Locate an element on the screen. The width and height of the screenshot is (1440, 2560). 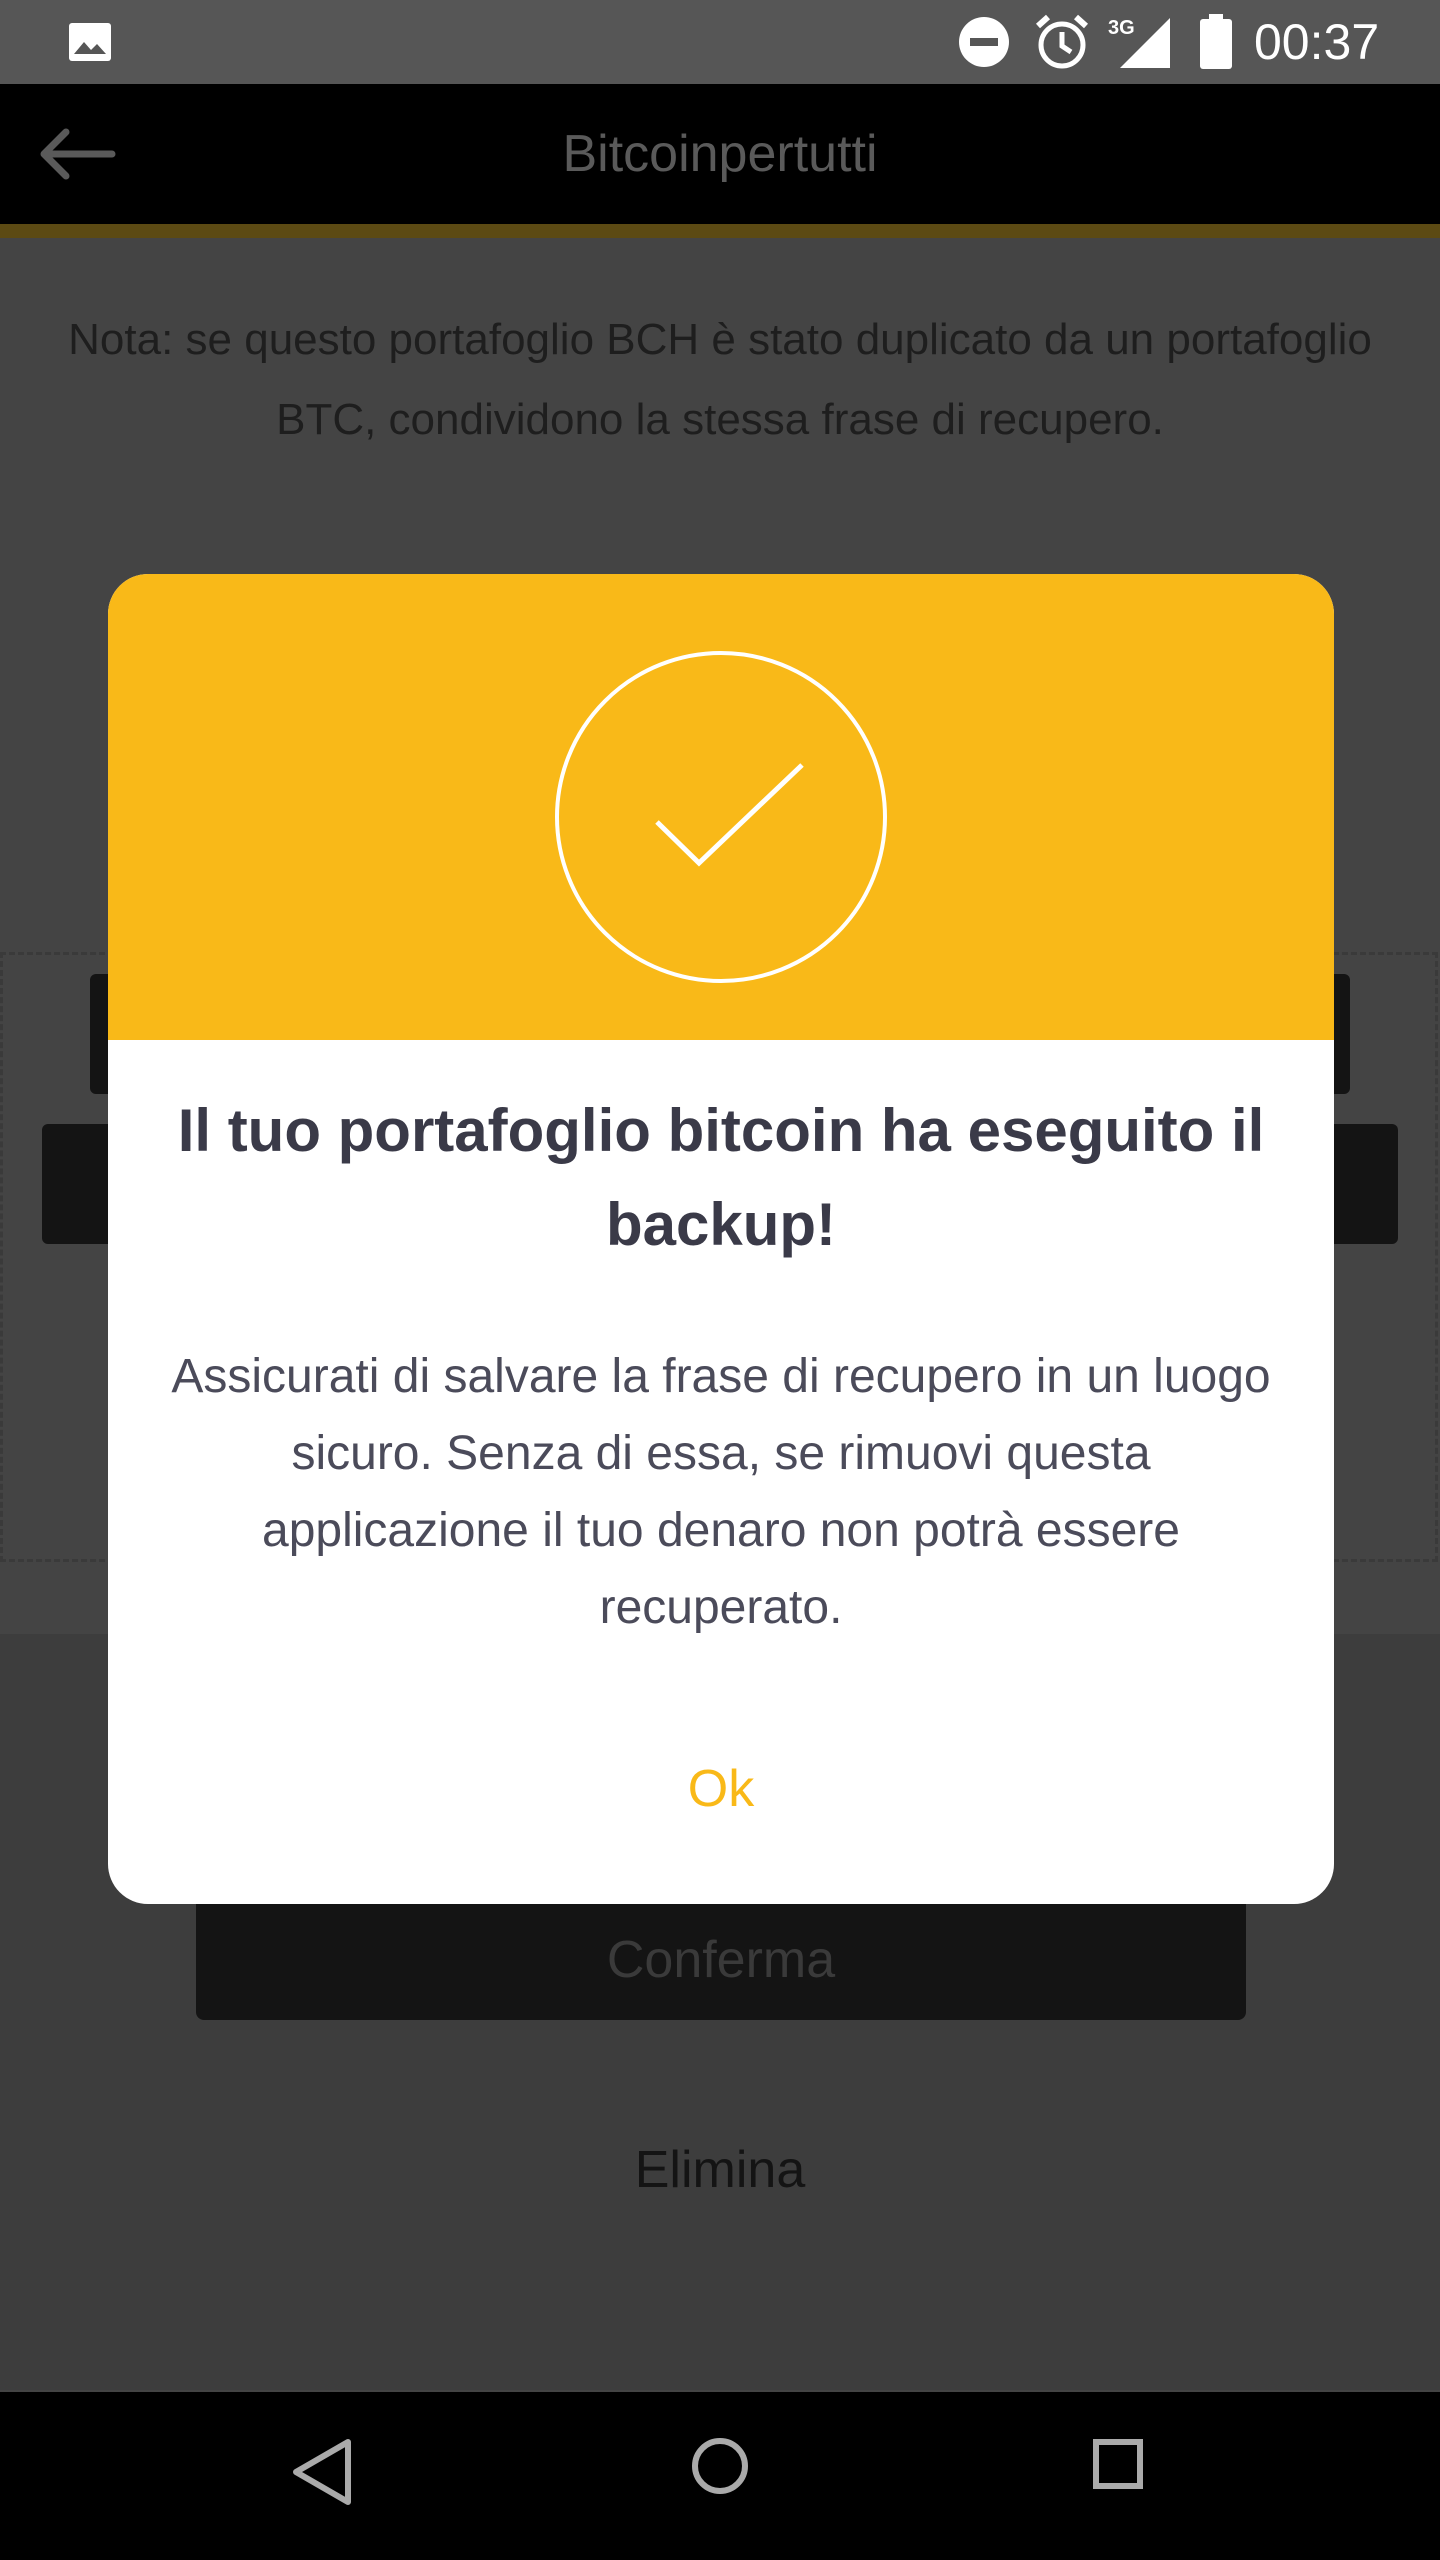
delete-button: Elimina is located at coordinates (720, 2170).